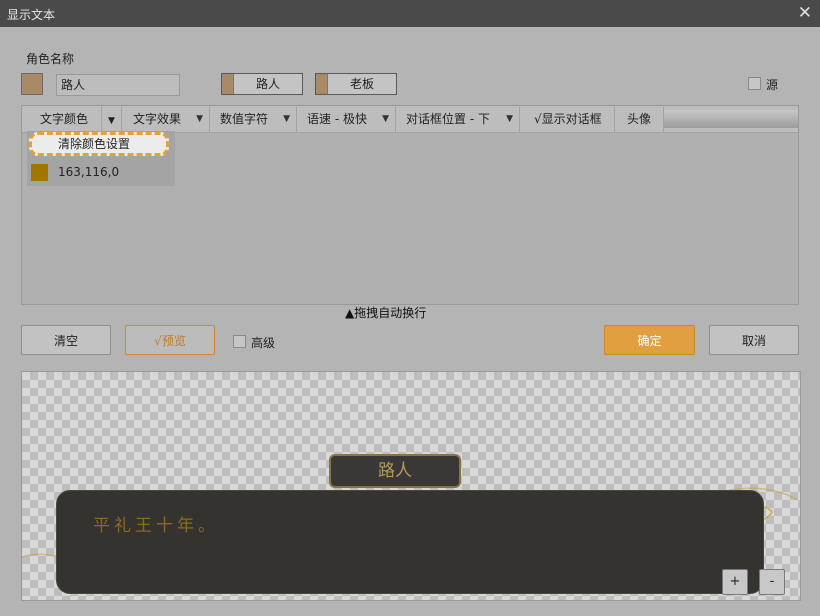  I want to click on dialog-box: 平礼王十年。, so click(410, 542).